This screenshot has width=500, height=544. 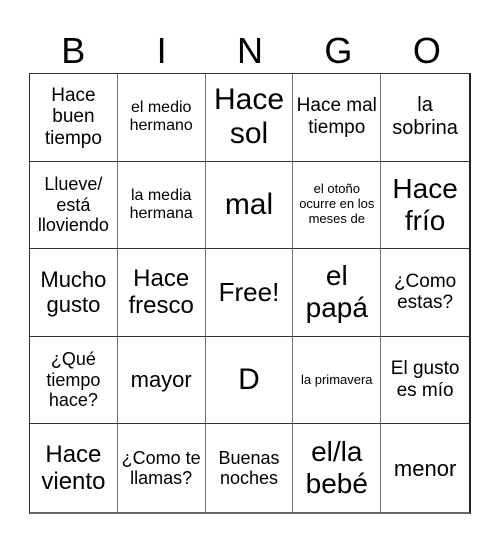 I want to click on header-letter-o: O, so click(x=426, y=50).